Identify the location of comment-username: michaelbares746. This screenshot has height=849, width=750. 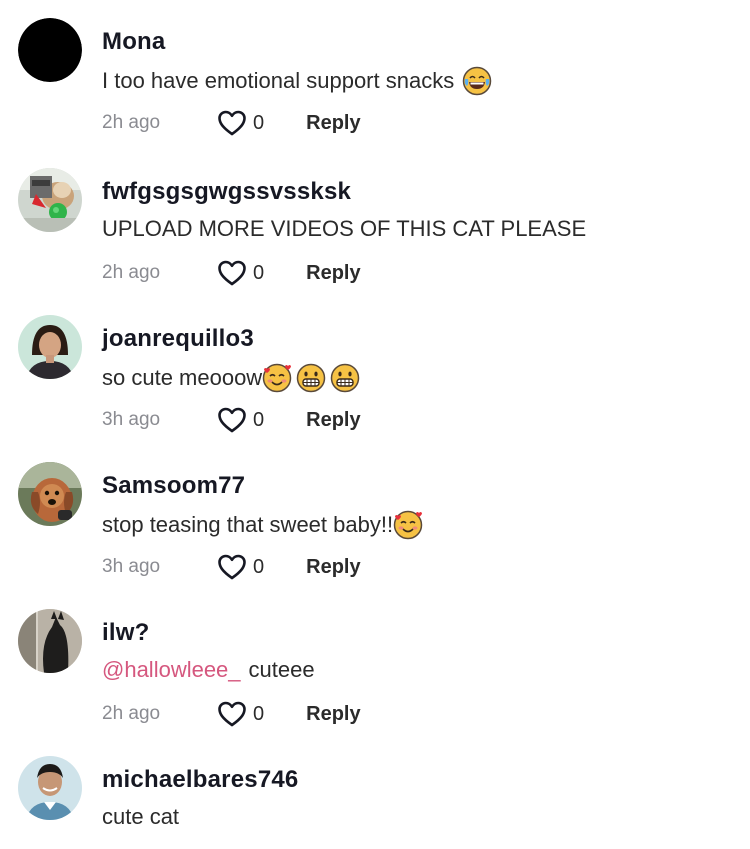
(200, 780).